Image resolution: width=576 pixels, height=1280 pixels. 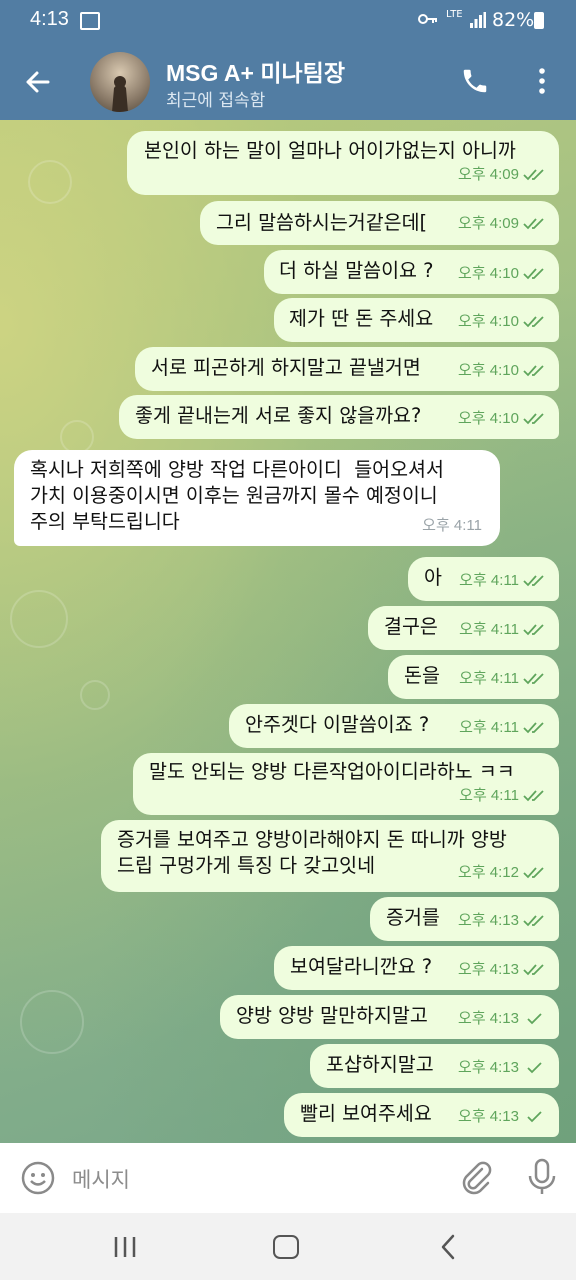 What do you see at coordinates (346, 784) in the screenshot?
I see `message-bubble-outgoing: 말도 안되는 양방 다른작업아이디라하노 ㅋㅋ 오후 4:11` at bounding box center [346, 784].